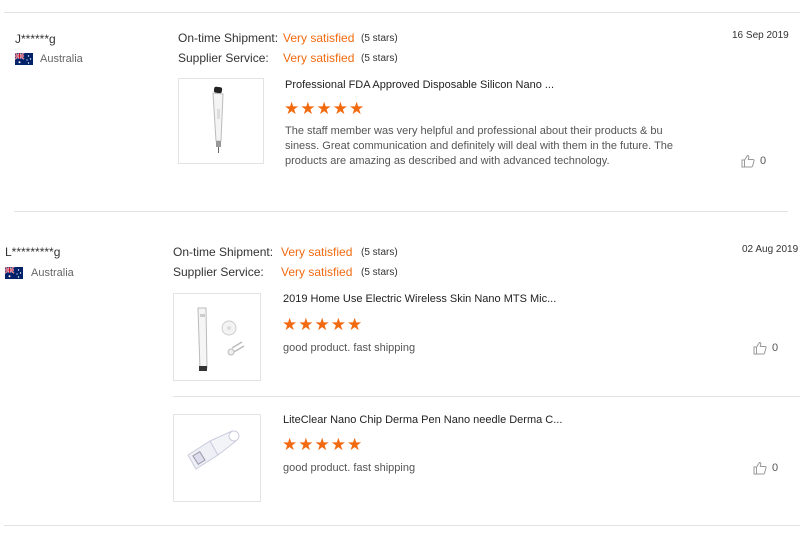 The image size is (800, 540). Describe the element at coordinates (402, 12) in the screenshot. I see `divider-top` at that location.